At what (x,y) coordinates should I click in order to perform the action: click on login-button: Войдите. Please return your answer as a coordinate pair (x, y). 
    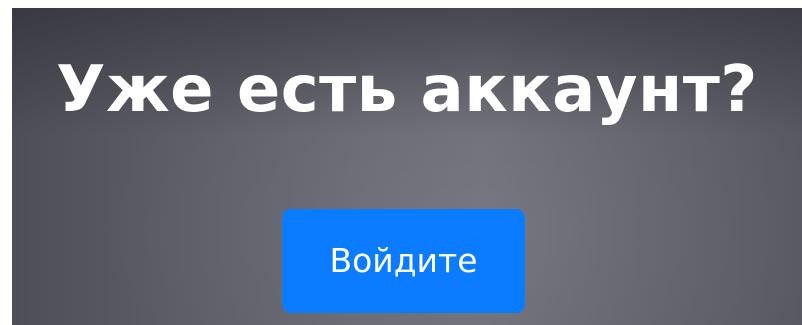
    Looking at the image, I should click on (403, 261).